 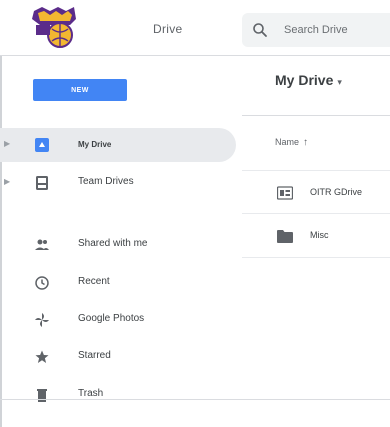 What do you see at coordinates (113, 243) in the screenshot?
I see `sidebar-item-label: Shared with me` at bounding box center [113, 243].